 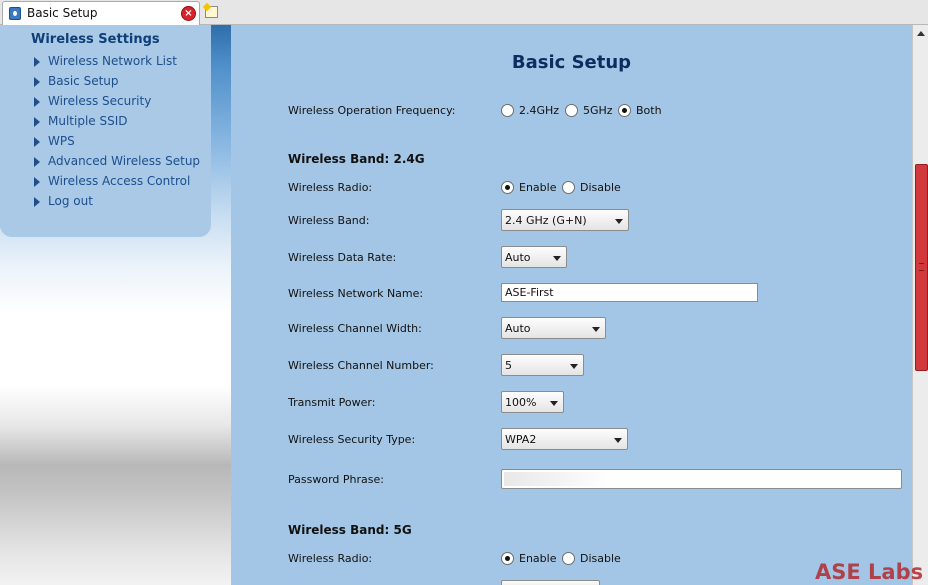 I want to click on section-band-5g: Wireless Band: 5G, so click(x=350, y=530).